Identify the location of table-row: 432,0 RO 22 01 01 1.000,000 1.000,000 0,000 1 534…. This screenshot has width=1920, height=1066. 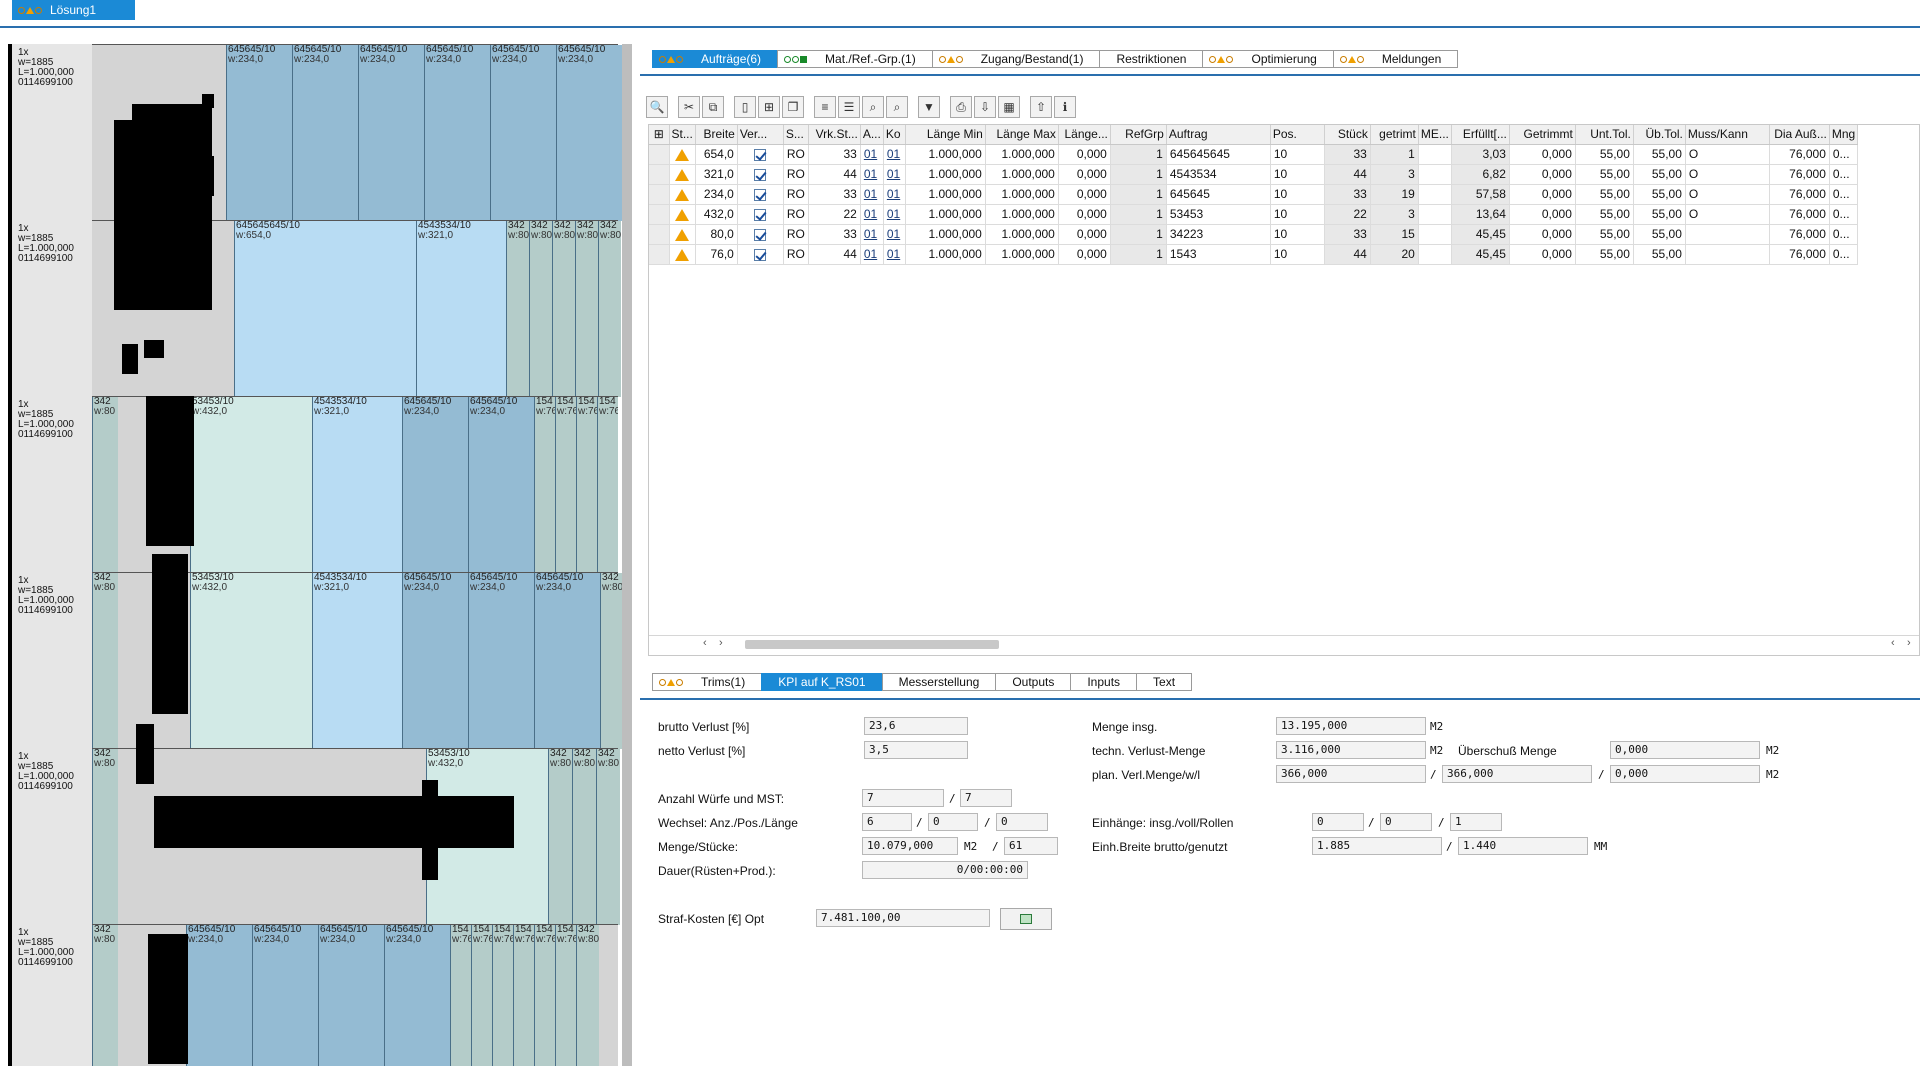
(1254, 214).